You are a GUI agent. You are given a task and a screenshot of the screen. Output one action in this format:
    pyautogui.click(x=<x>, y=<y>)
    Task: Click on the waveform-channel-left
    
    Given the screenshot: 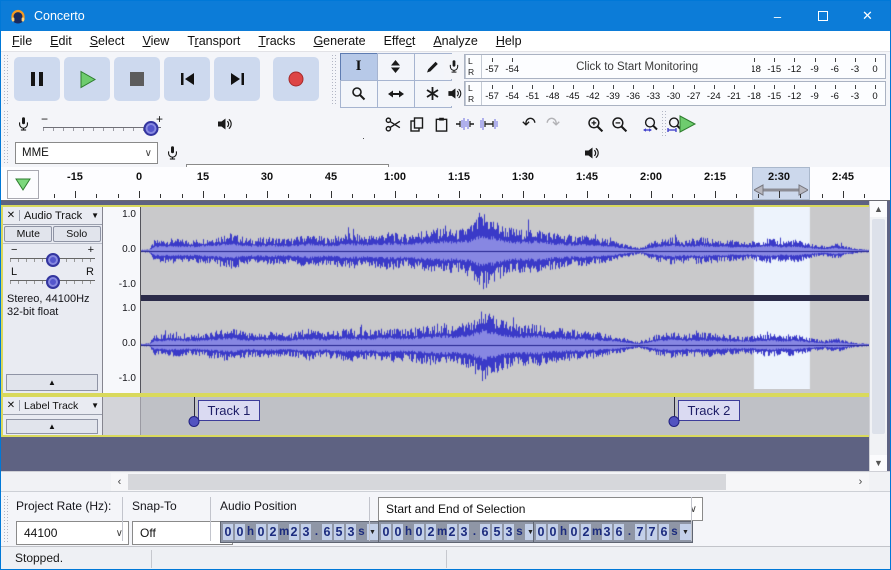 What is the action you would take?
    pyautogui.click(x=505, y=251)
    